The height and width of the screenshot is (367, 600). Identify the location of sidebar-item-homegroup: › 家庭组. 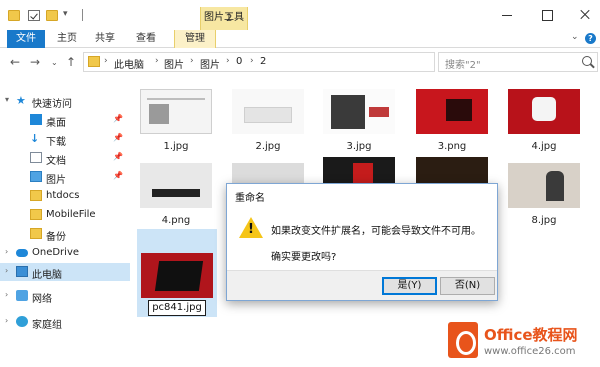
(65, 322).